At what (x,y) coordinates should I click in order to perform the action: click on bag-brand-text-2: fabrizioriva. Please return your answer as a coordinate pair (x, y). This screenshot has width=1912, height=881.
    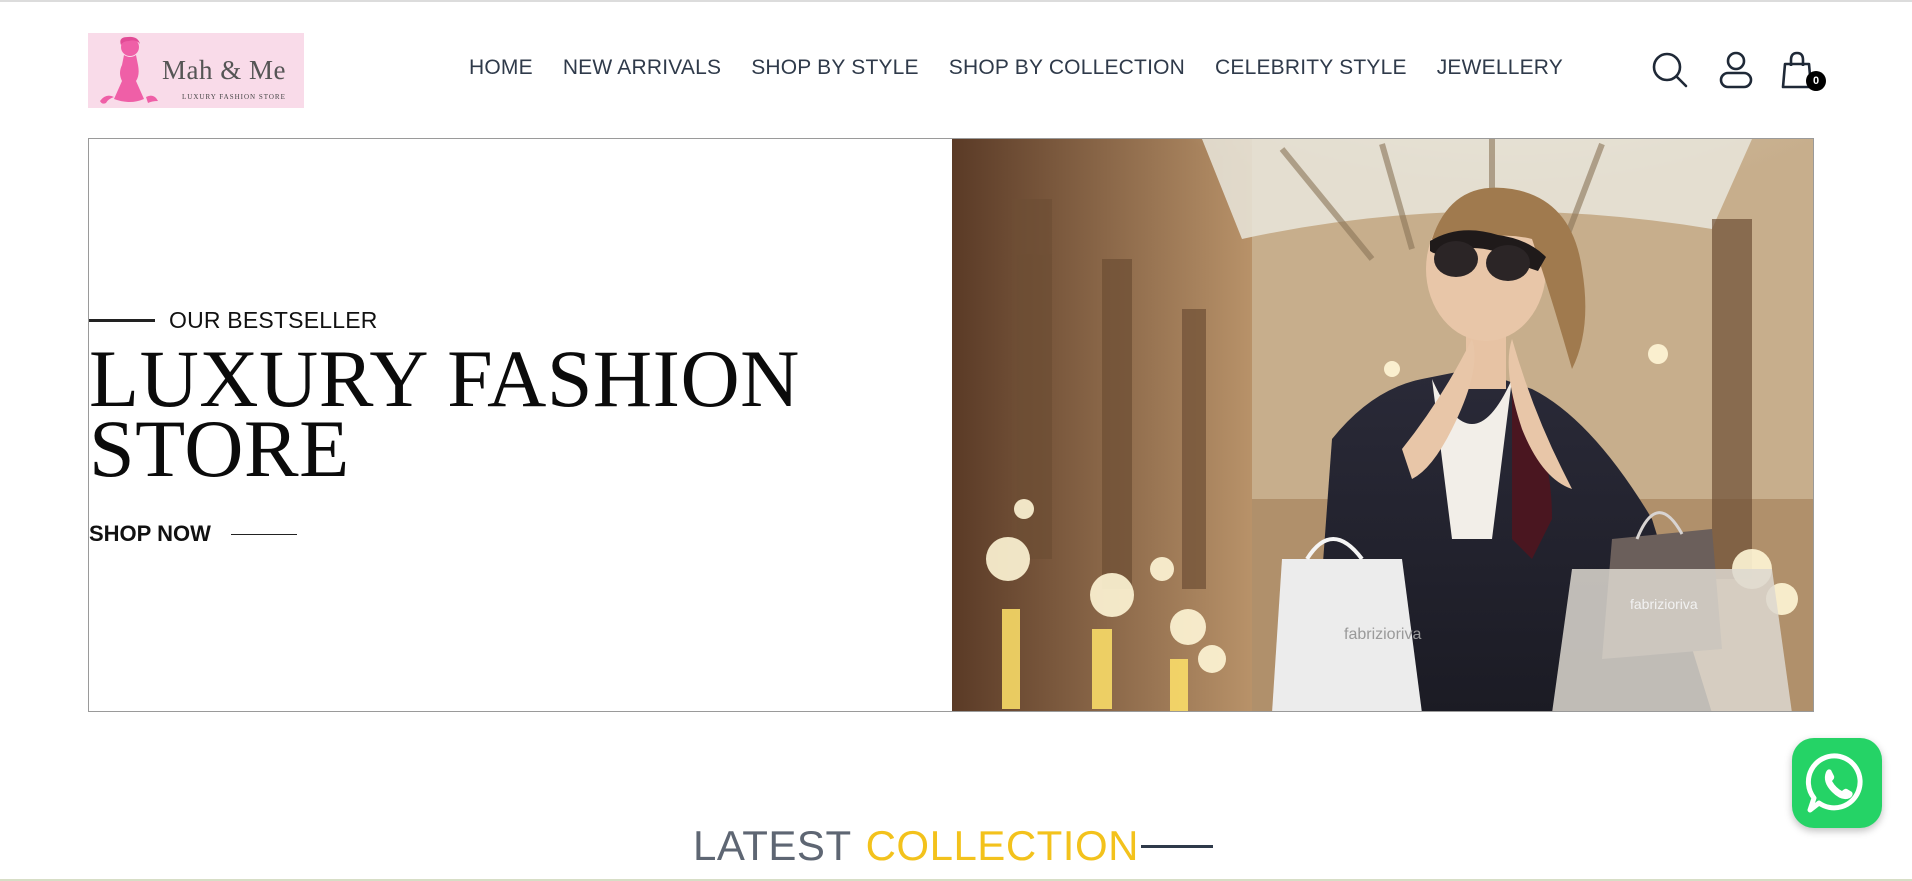
    Looking at the image, I should click on (1664, 604).